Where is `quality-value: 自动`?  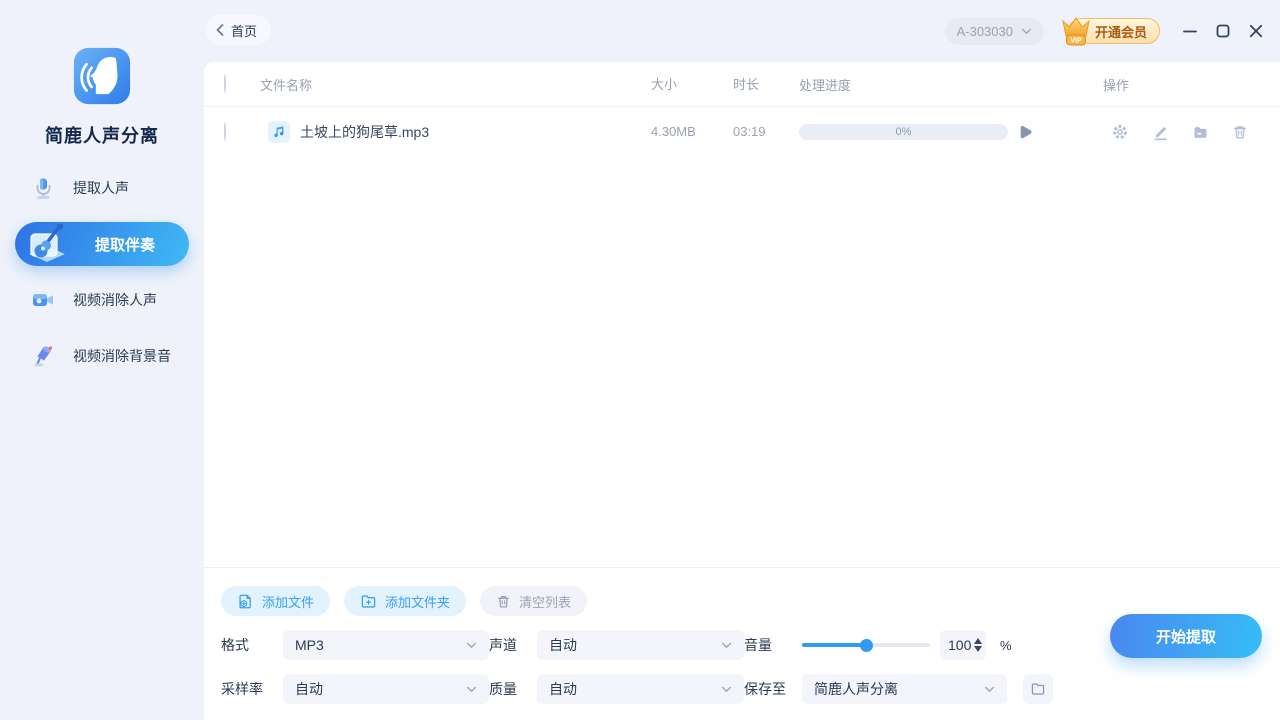
quality-value: 自动 is located at coordinates (563, 689).